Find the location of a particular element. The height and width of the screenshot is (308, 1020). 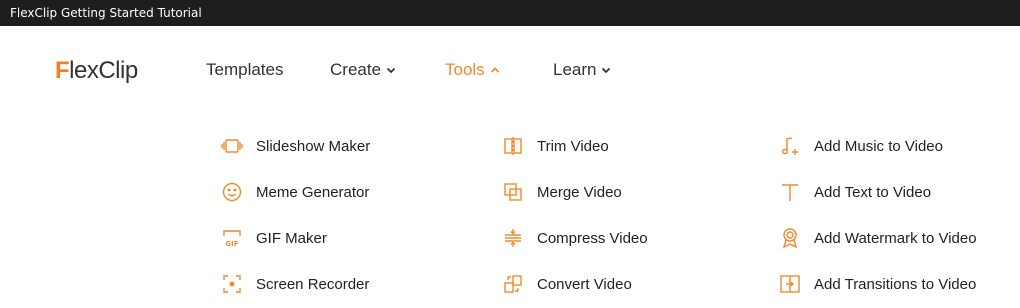

chevron-up-icon is located at coordinates (495, 70).